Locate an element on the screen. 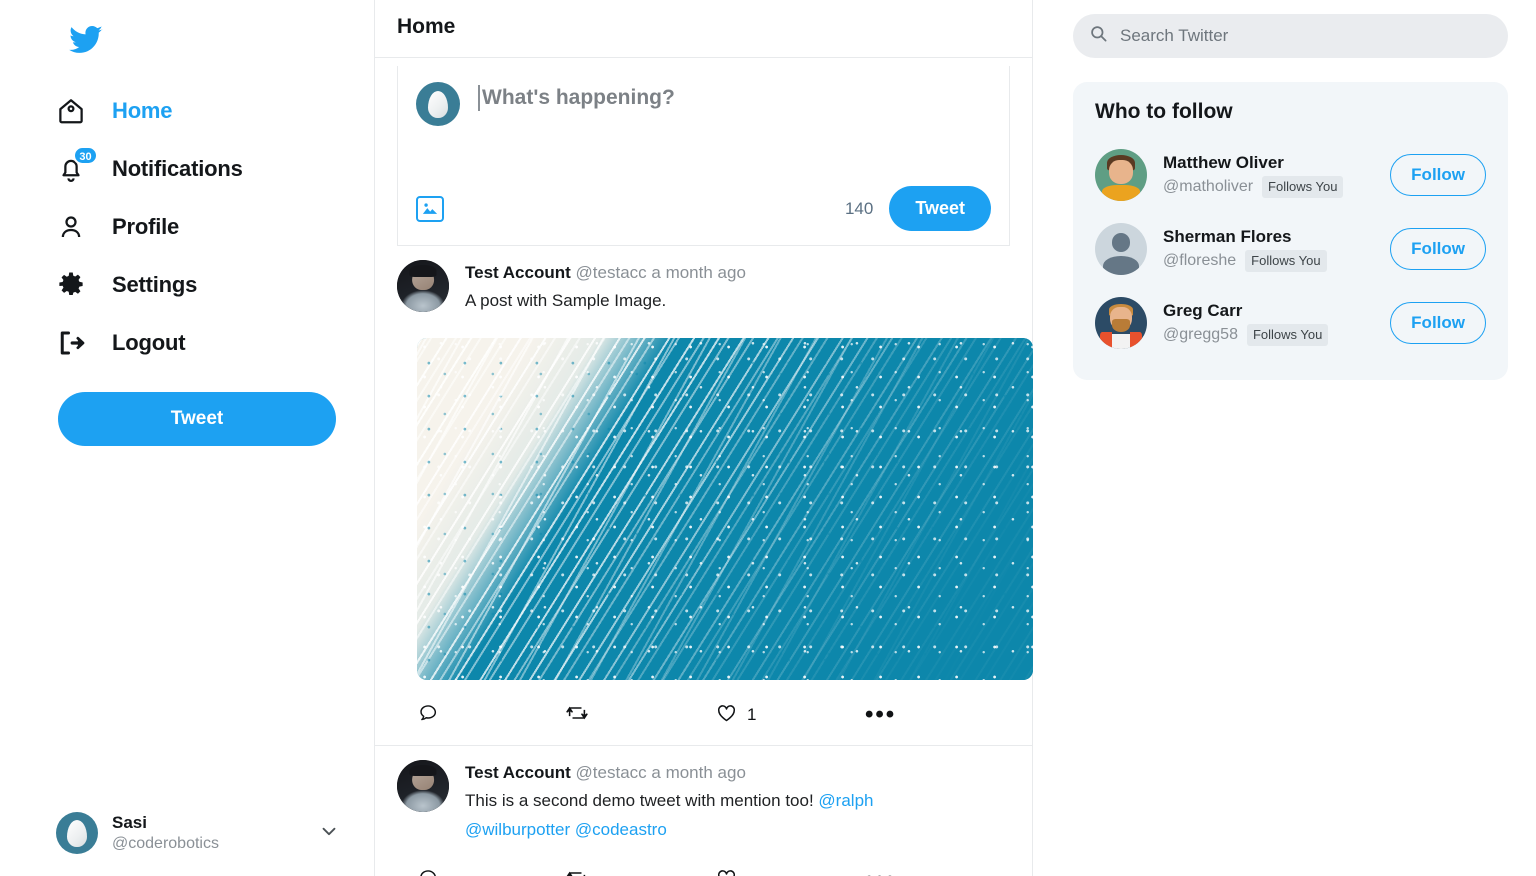 The height and width of the screenshot is (876, 1536). twitter-bird-icon is located at coordinates (86, 40).